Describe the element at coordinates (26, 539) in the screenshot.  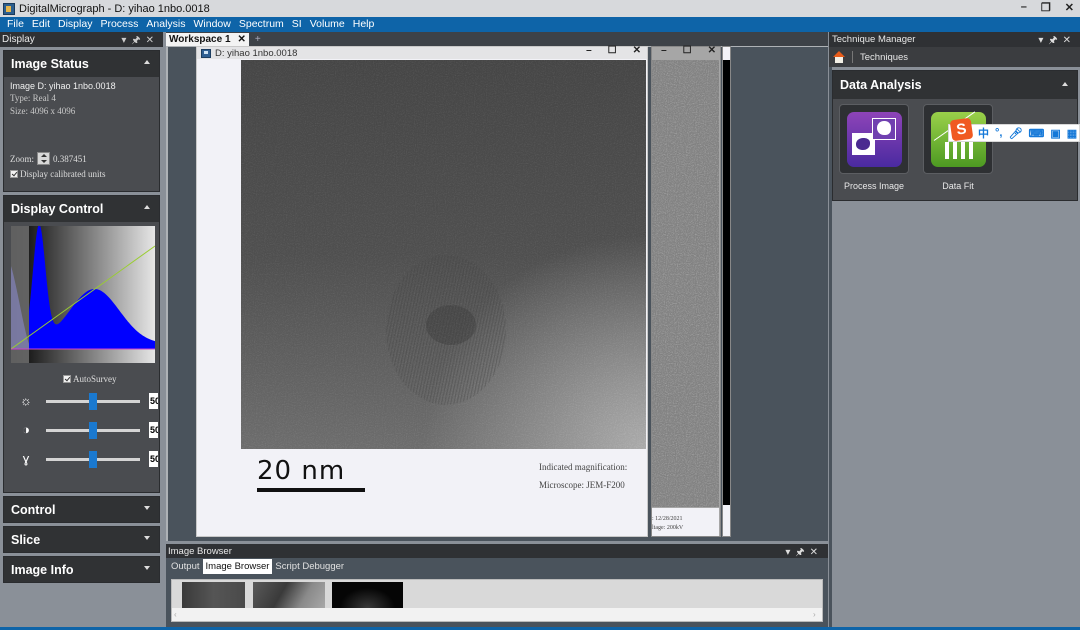
I see `slice-title: Slice` at that location.